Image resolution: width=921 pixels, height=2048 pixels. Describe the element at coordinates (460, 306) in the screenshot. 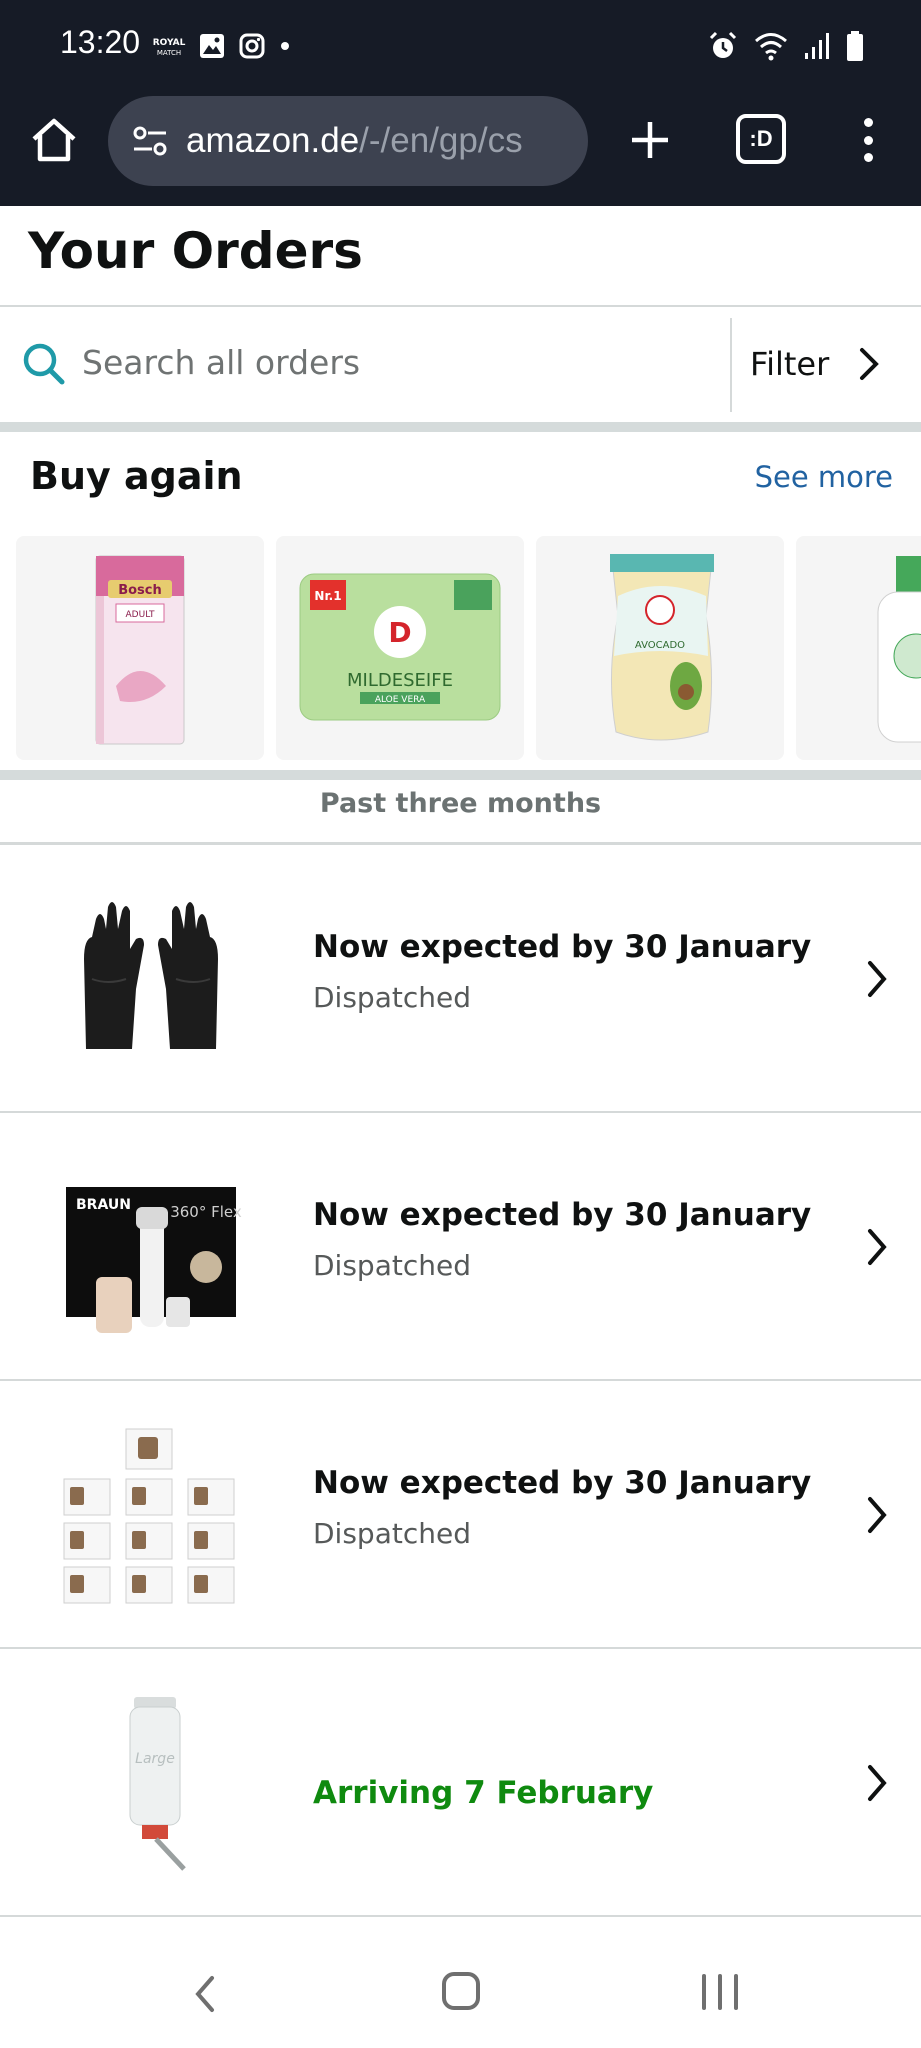

I see `divider` at that location.